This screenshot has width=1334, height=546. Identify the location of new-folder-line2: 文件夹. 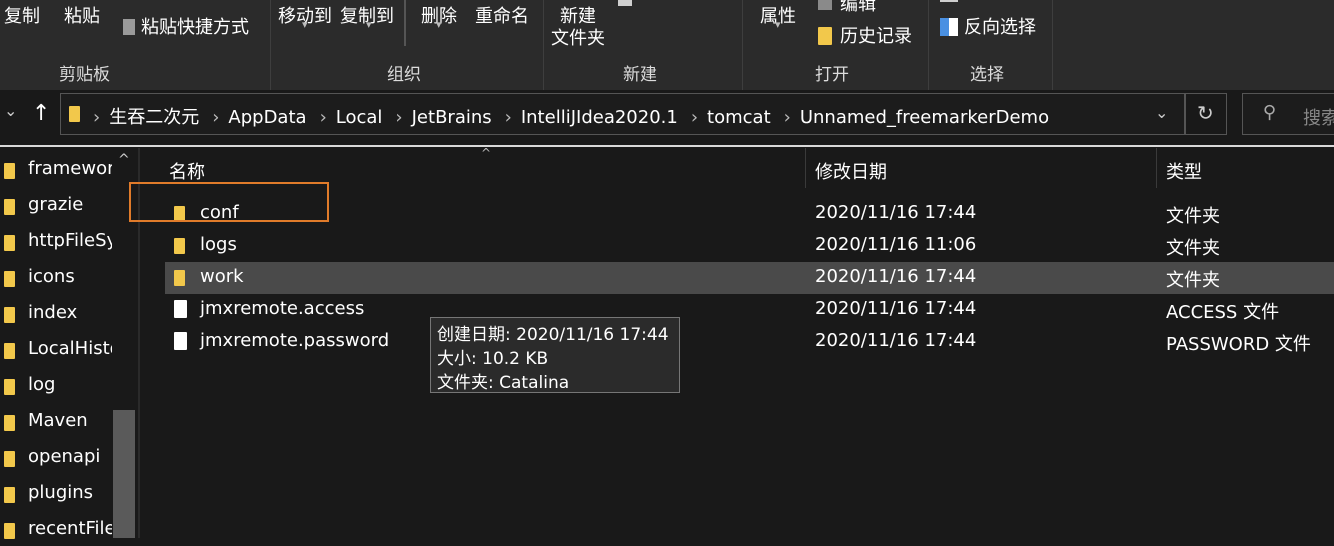
(578, 37).